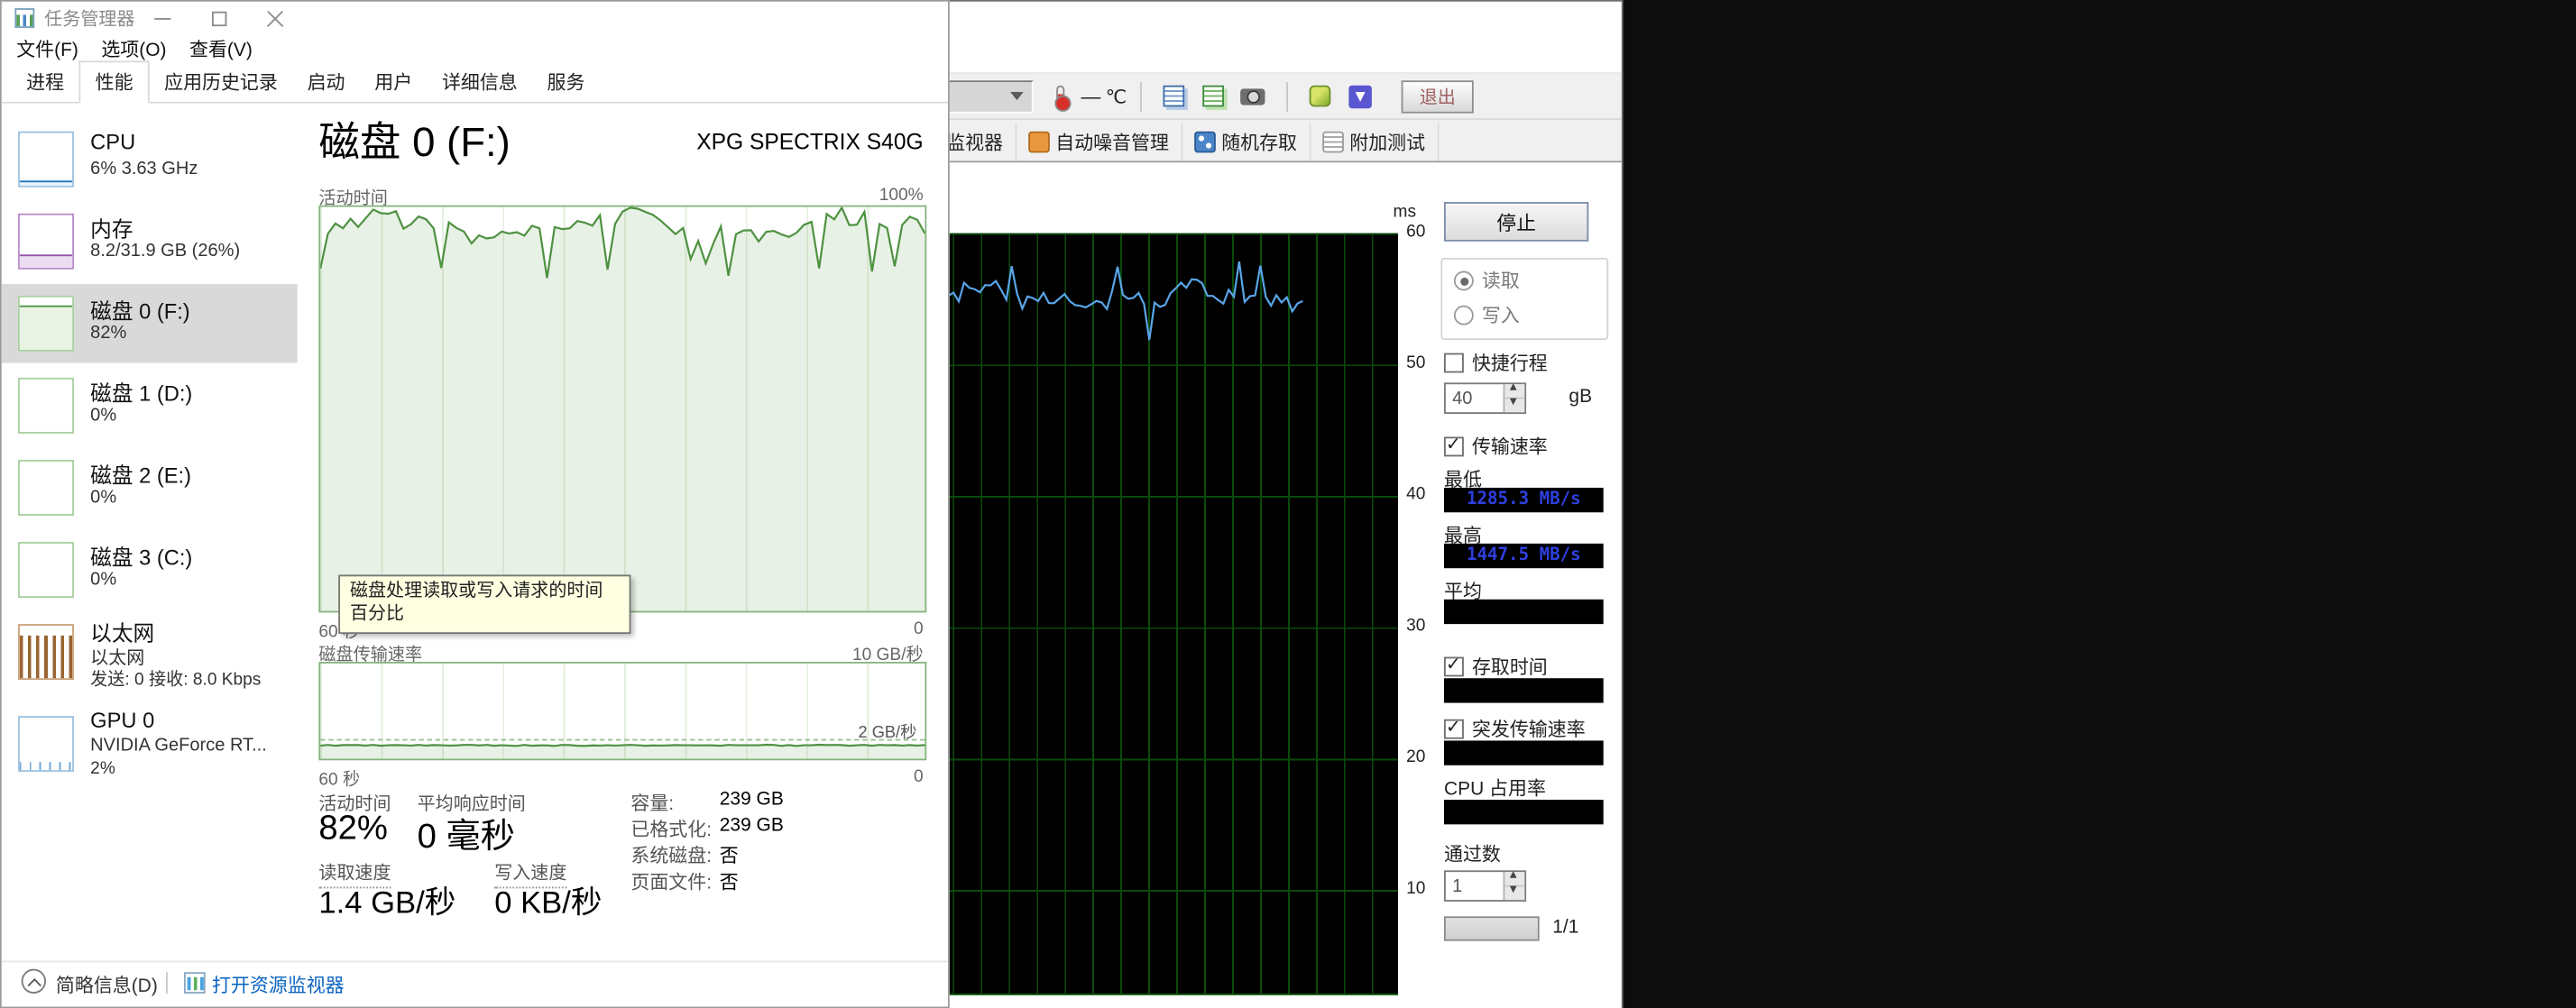 The width and height of the screenshot is (2576, 1008). I want to click on y2-tick: 60, so click(1416, 232).